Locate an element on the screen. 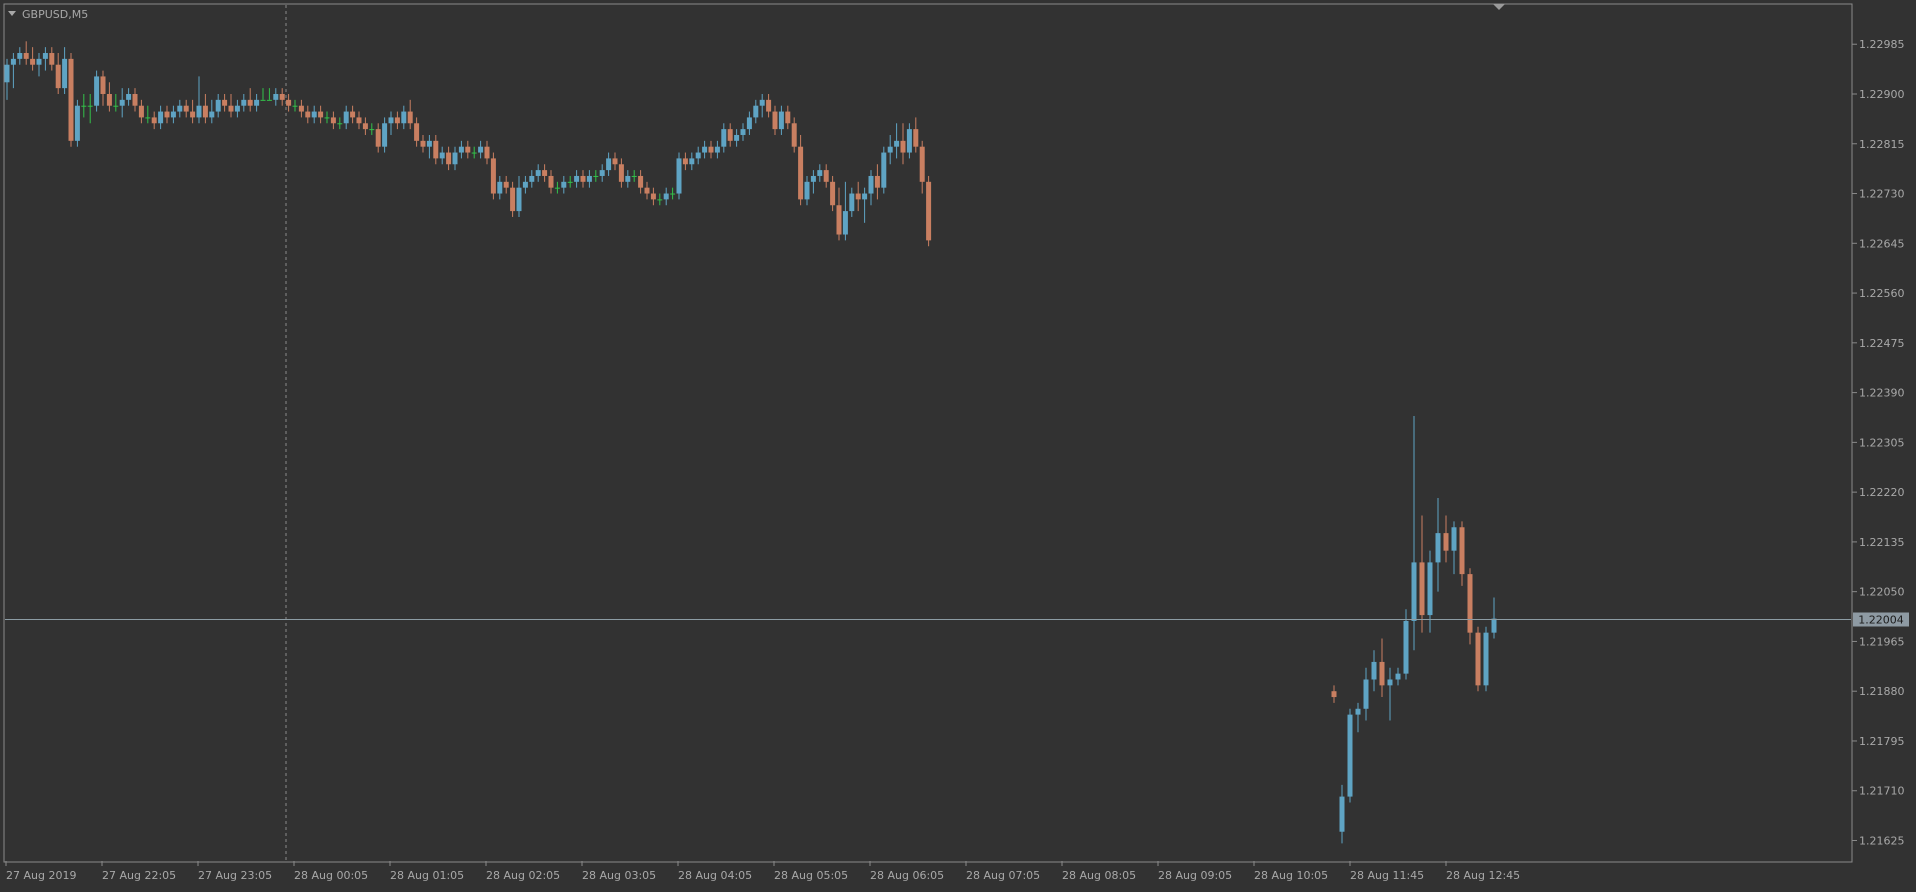 This screenshot has height=892, width=1916. price-tick-label: 1.22050 is located at coordinates (1882, 592).